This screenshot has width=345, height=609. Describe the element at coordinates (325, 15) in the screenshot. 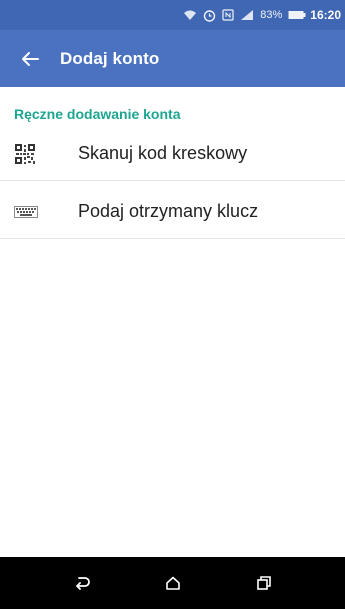

I see `status-clock: 16:20` at that location.